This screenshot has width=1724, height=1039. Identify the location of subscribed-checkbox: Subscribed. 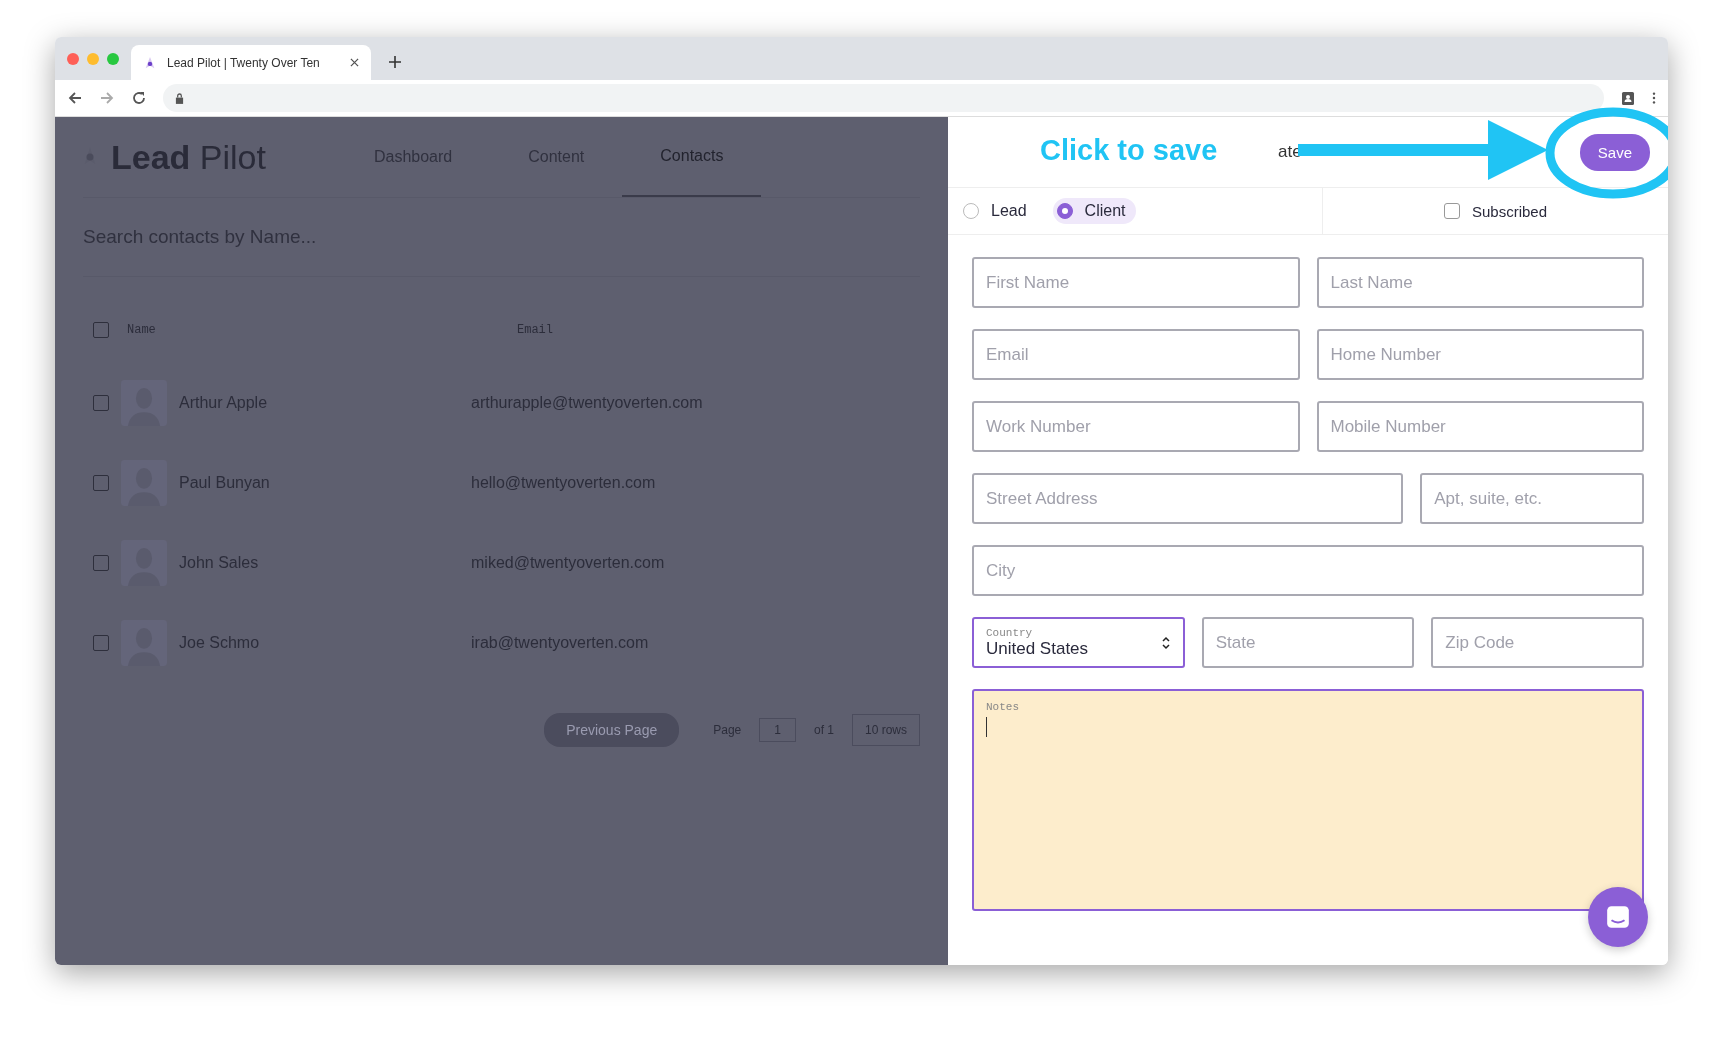
(1495, 211).